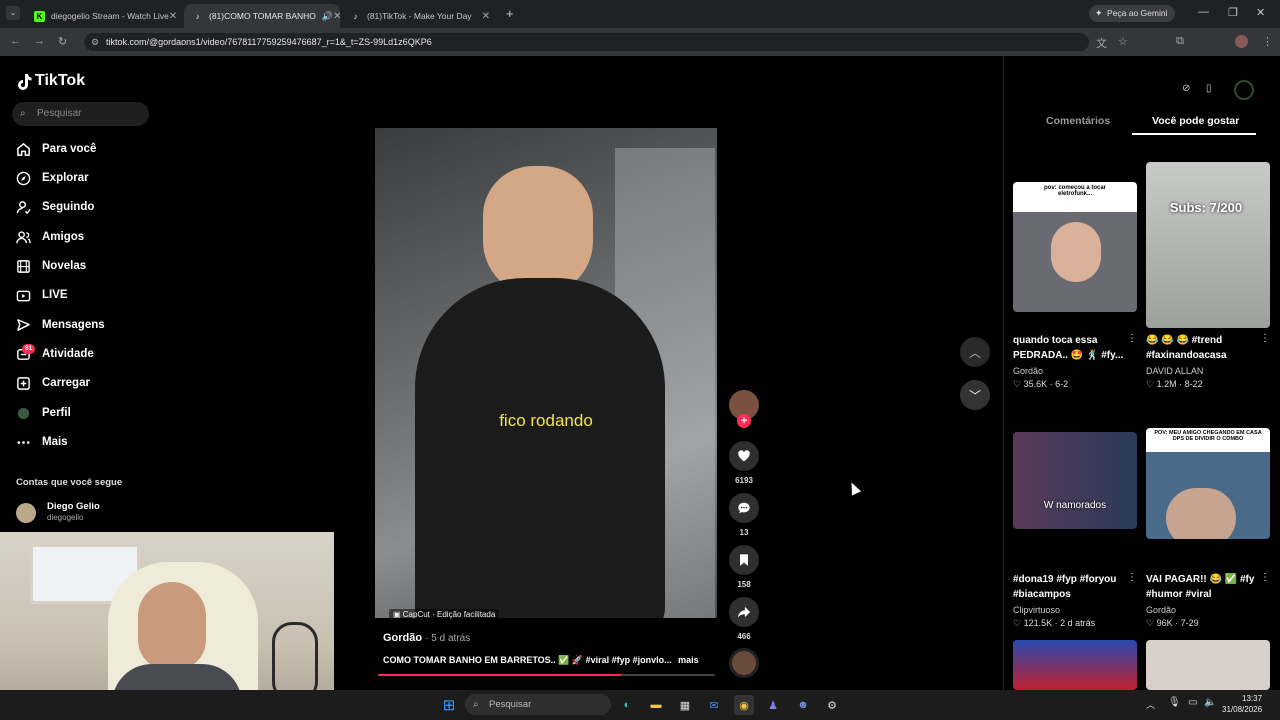  What do you see at coordinates (60, 325) in the screenshot?
I see `nav-messages: Mensagens` at bounding box center [60, 325].